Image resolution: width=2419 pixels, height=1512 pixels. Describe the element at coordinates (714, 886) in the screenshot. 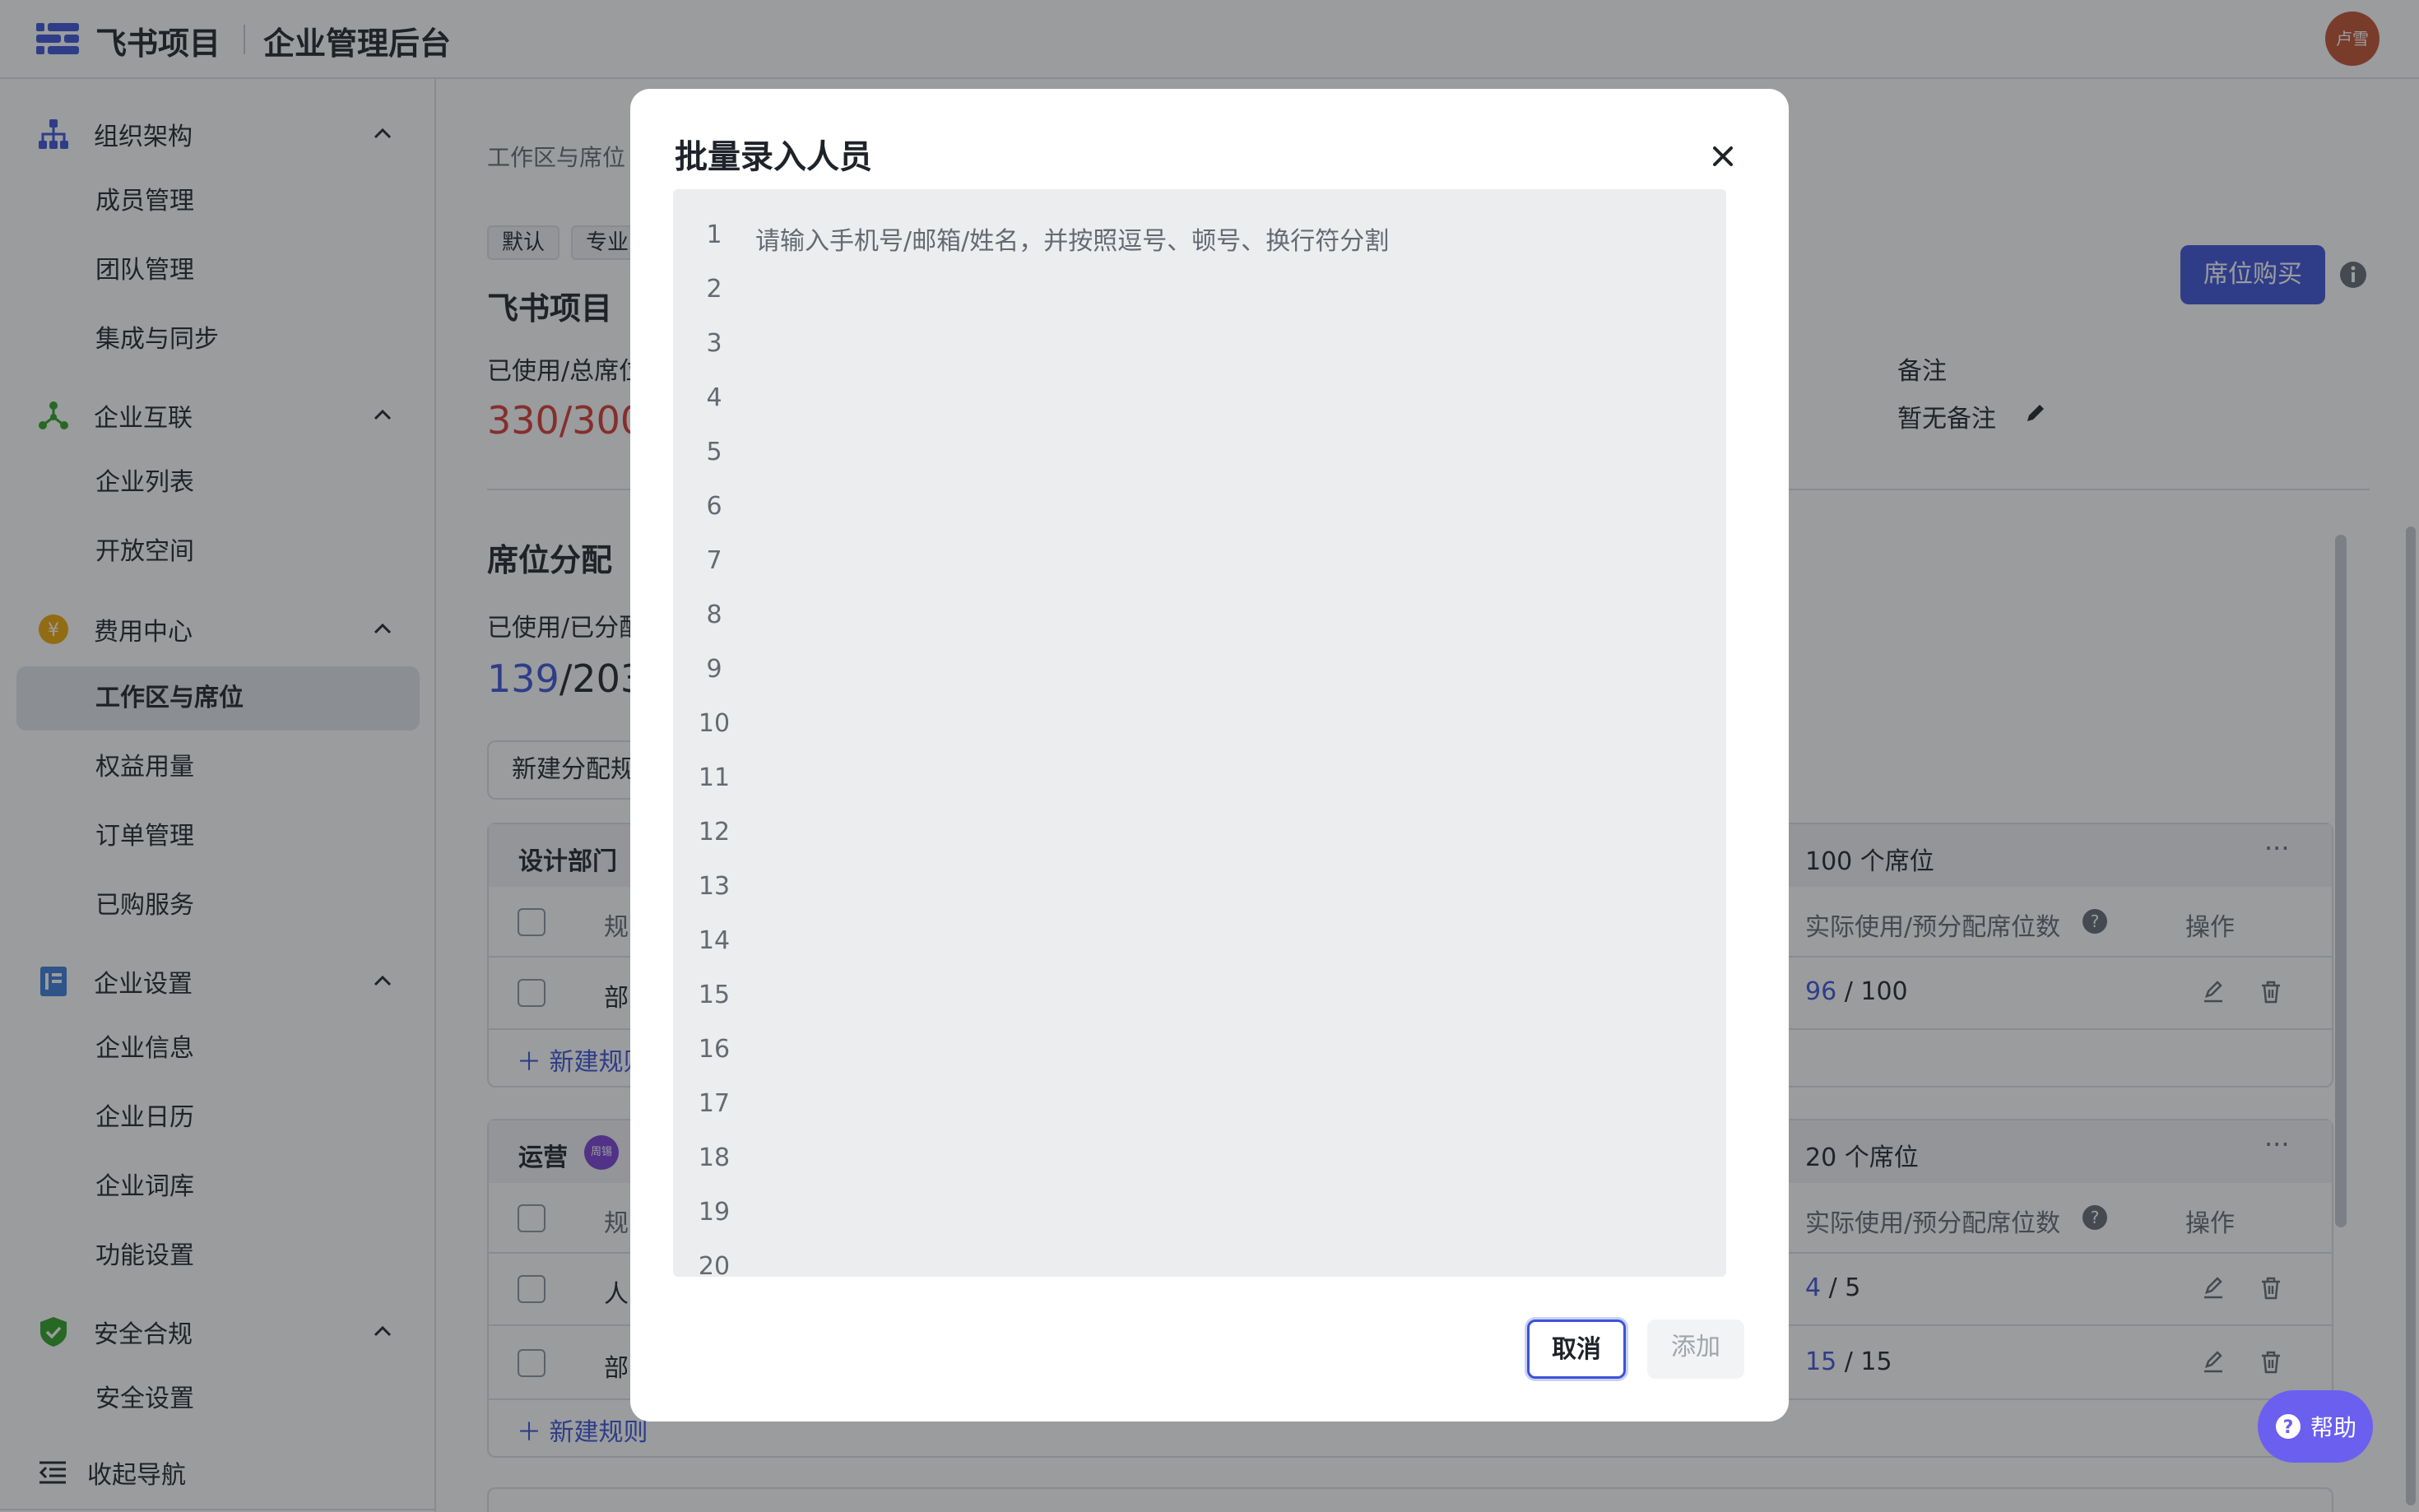

I see `line-number: 13` at that location.